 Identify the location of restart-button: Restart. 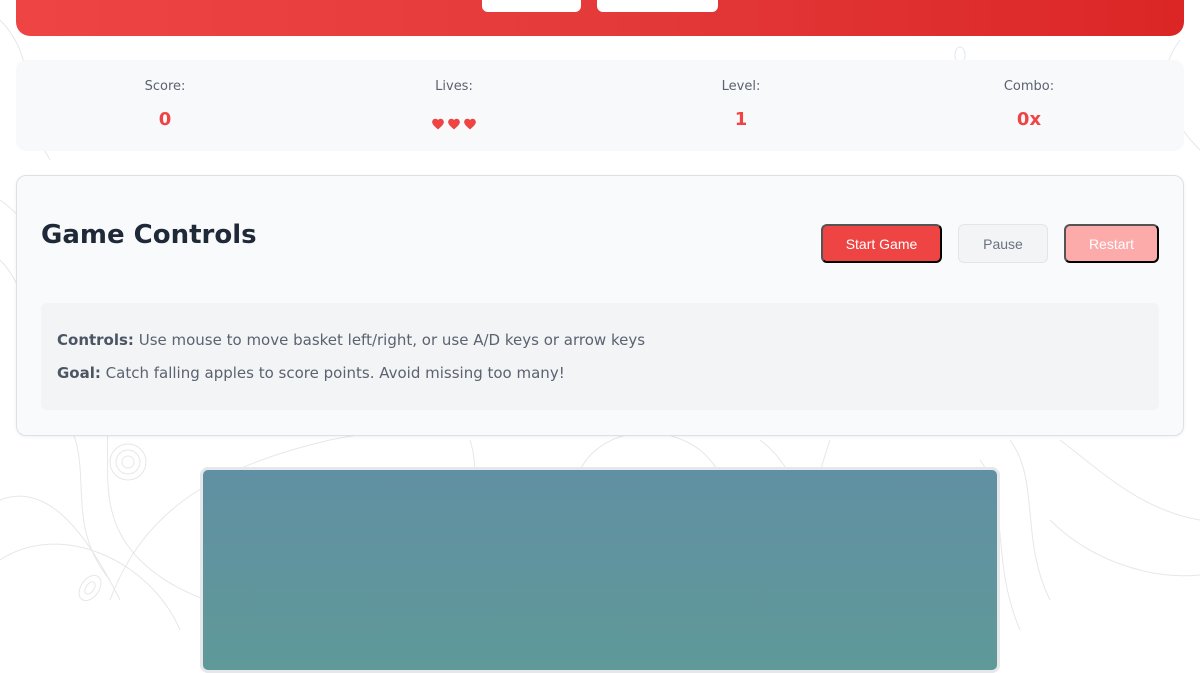
(1111, 243).